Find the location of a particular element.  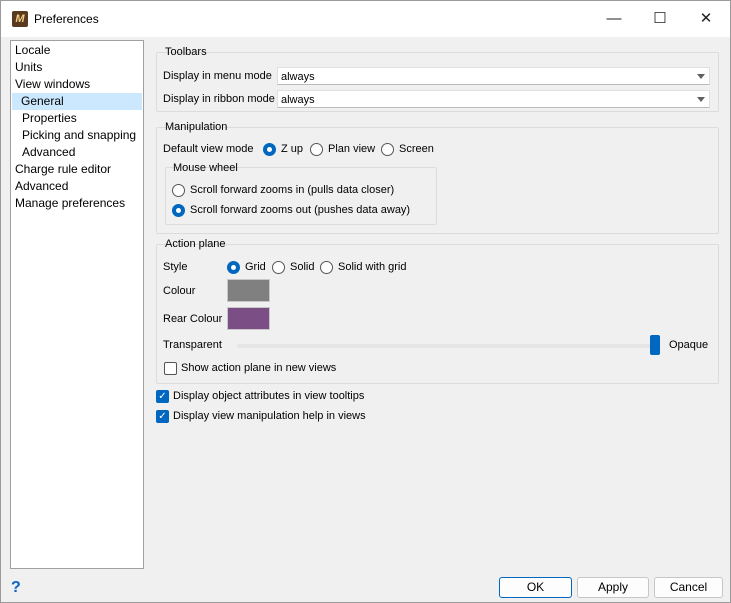

title-bar: M Preferences — ☐ ✕ is located at coordinates (365, 19).